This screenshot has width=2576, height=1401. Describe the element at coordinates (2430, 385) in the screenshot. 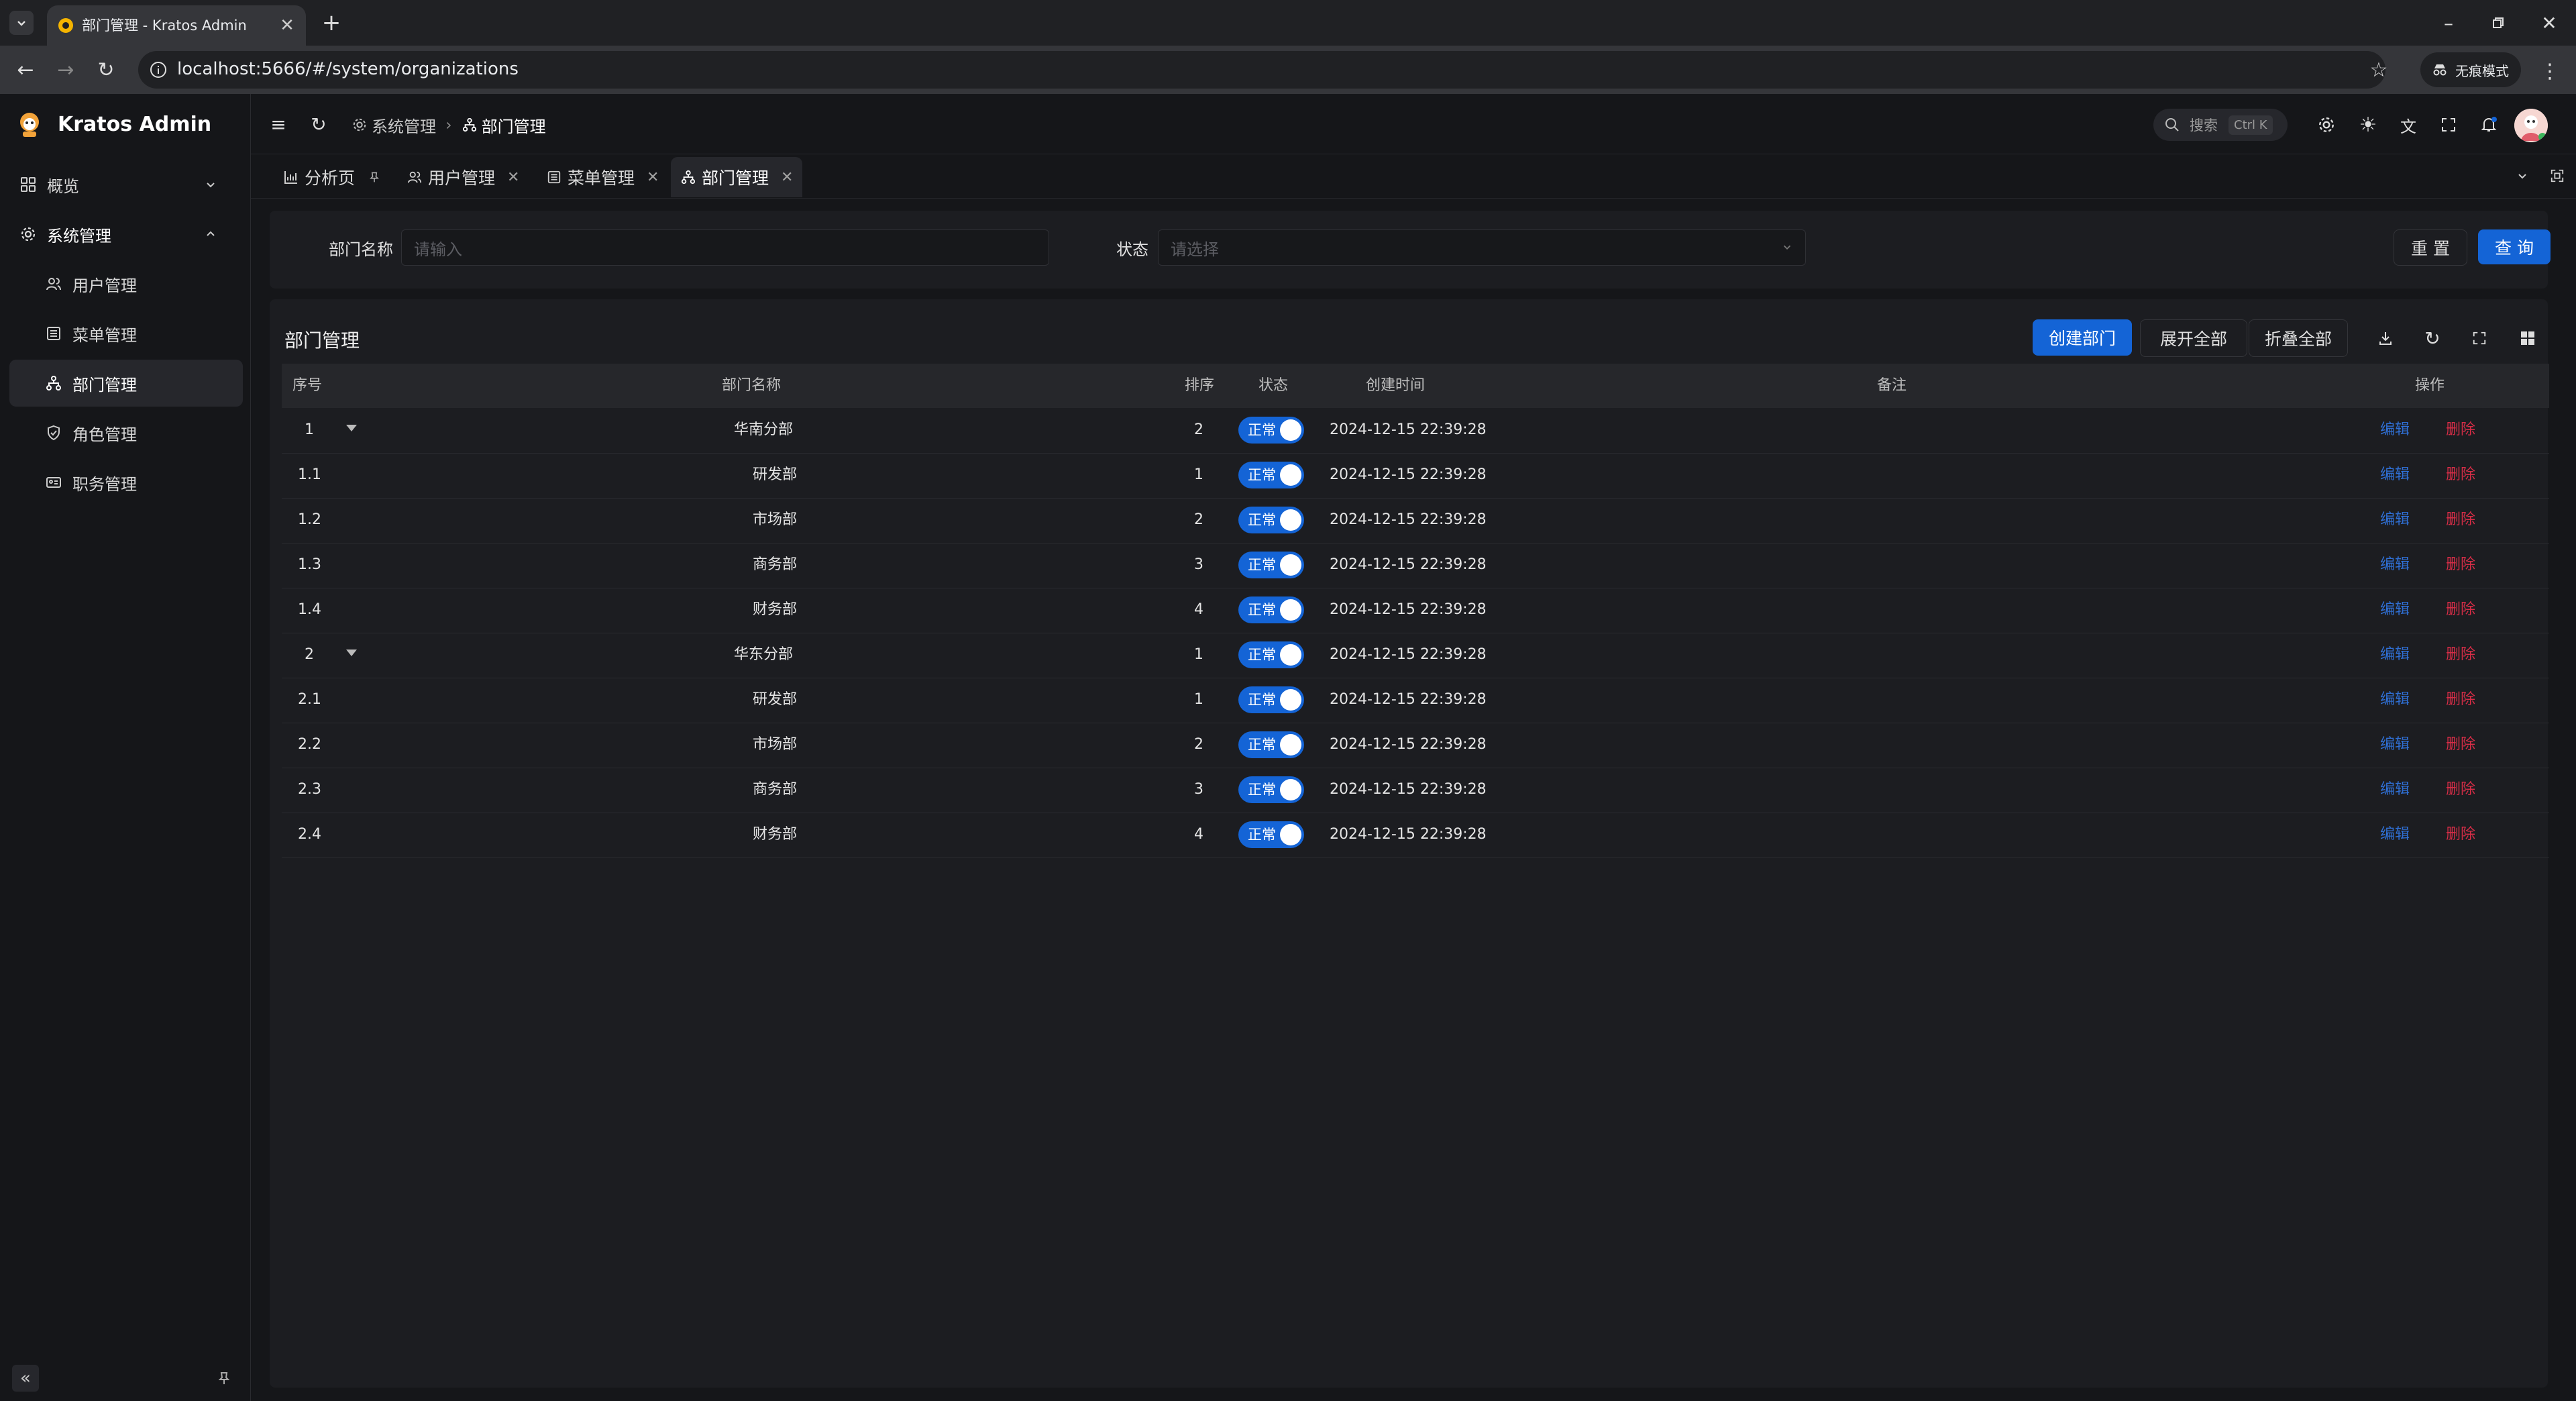

I see `column-header-actions: 操作` at that location.